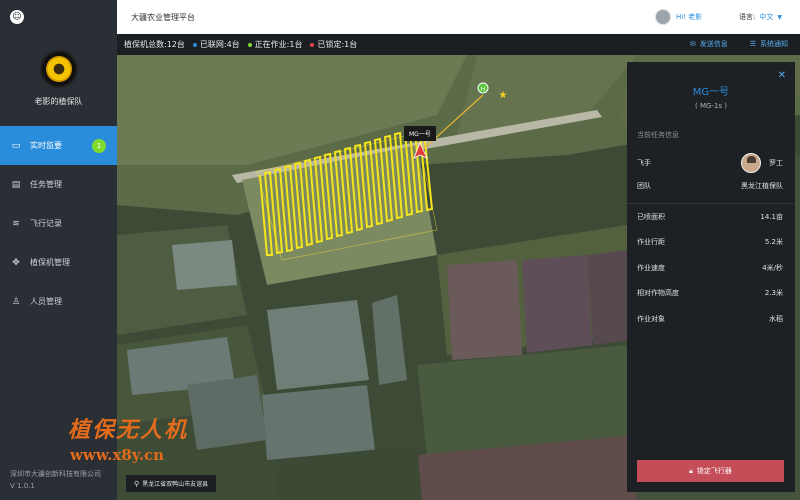 The width and height of the screenshot is (800, 500). What do you see at coordinates (774, 44) in the screenshot?
I see `system-notice-label: 系统通知` at bounding box center [774, 44].